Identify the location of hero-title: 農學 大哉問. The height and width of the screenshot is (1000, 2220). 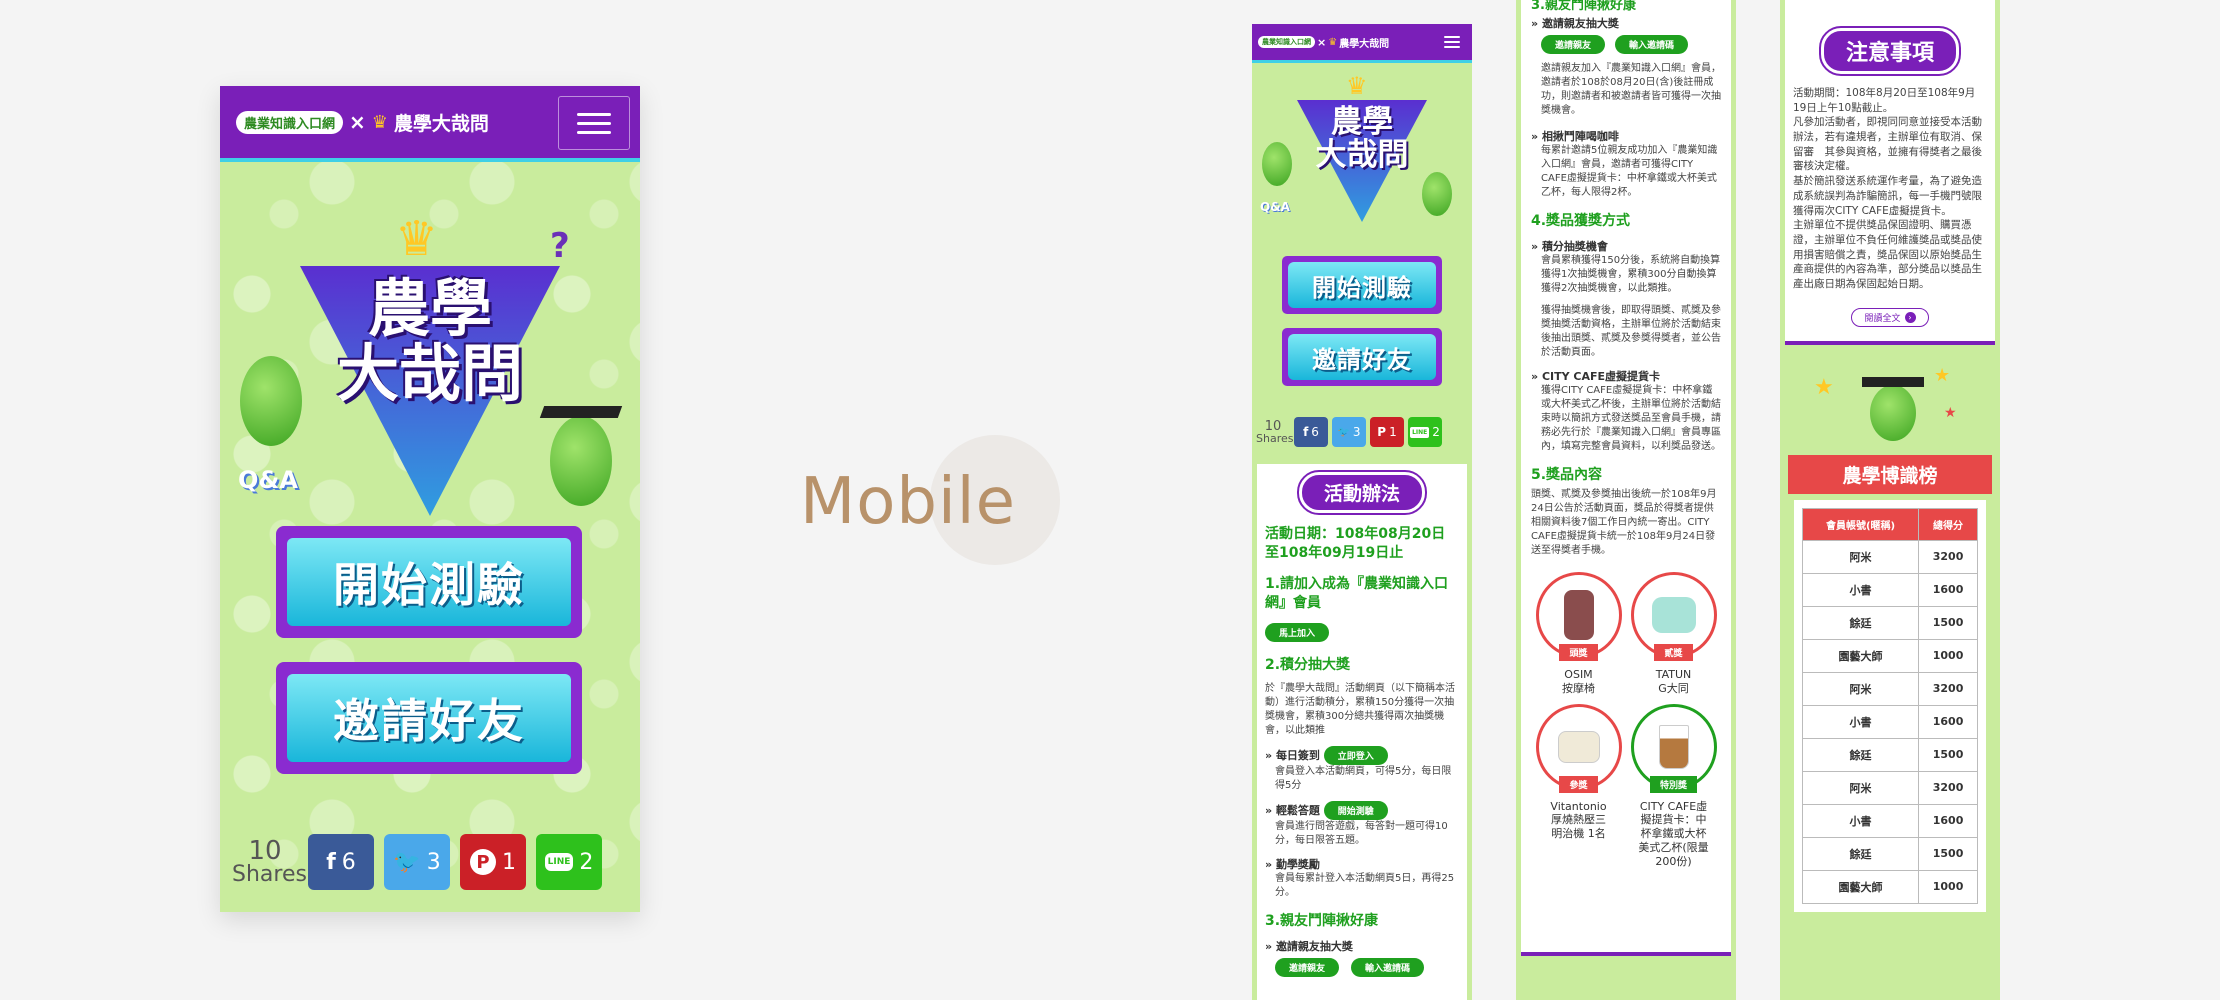
(1362, 138).